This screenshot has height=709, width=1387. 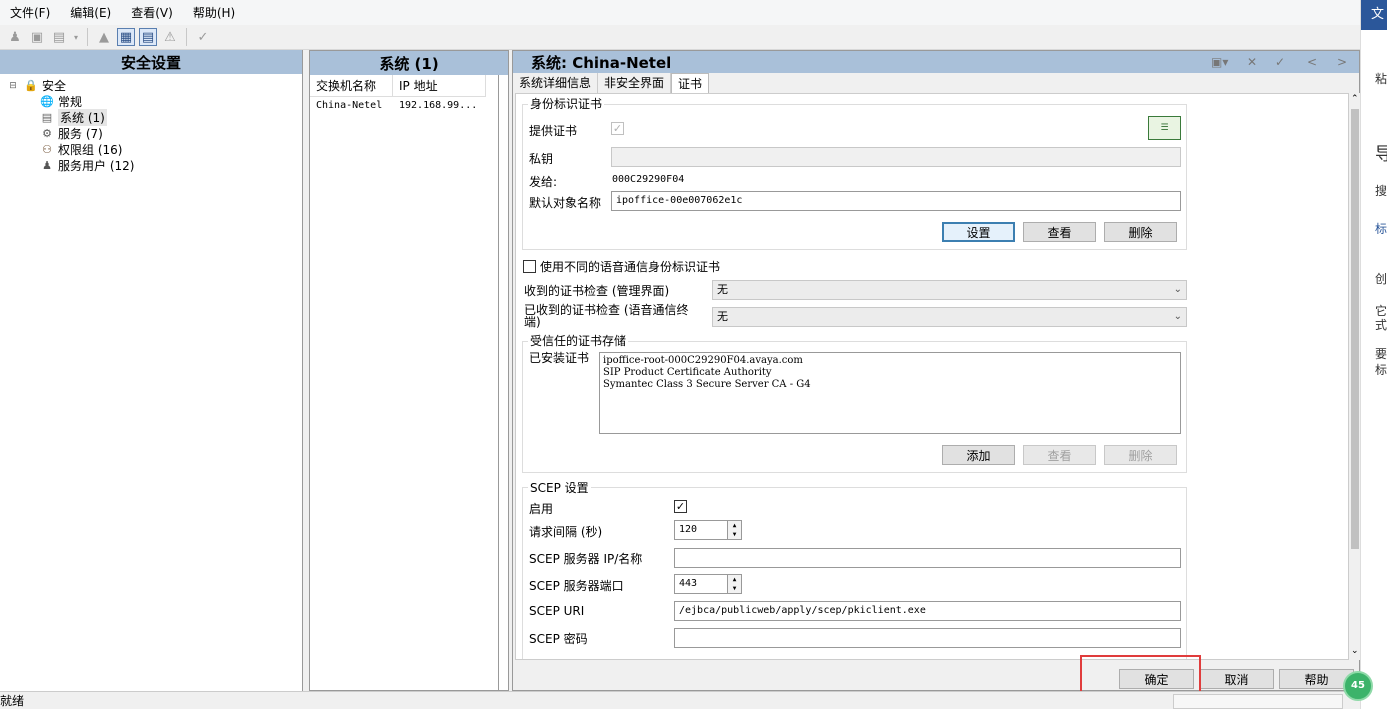 I want to click on tree-item-general: 🌐 常规, so click(x=61, y=101).